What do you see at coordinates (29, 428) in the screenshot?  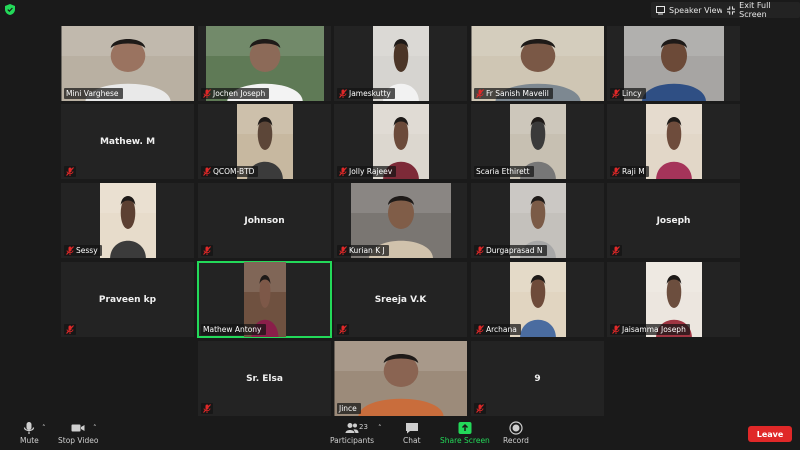 I see `microphone-icon` at bounding box center [29, 428].